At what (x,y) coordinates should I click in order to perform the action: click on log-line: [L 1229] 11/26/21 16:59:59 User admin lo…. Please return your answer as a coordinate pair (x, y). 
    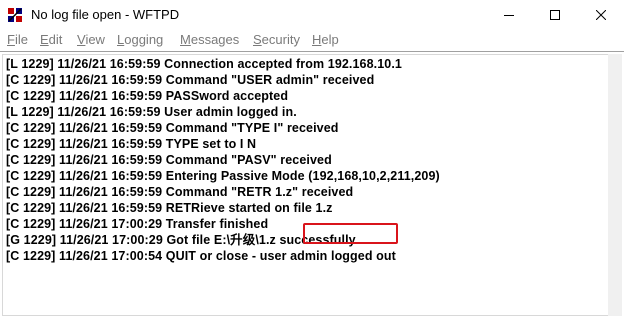
    Looking at the image, I should click on (151, 112).